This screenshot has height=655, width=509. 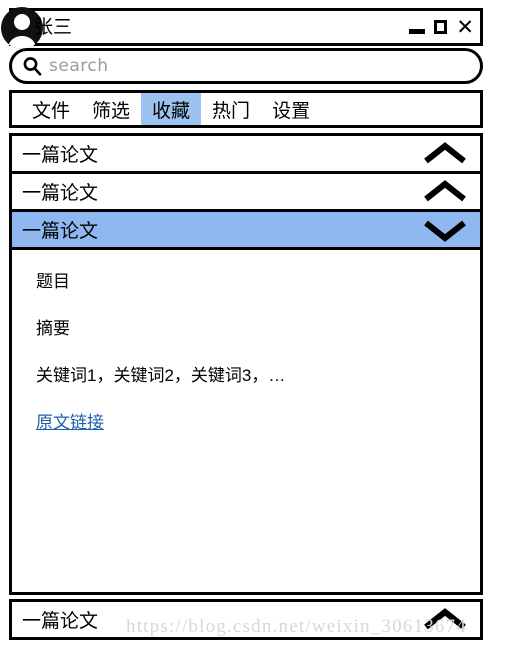 What do you see at coordinates (79, 66) in the screenshot?
I see `search-placeholder: search` at bounding box center [79, 66].